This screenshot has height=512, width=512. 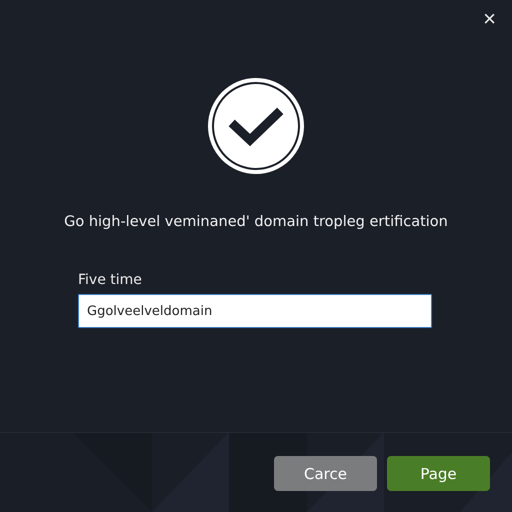 What do you see at coordinates (110, 280) in the screenshot?
I see `field-label: Five time` at bounding box center [110, 280].